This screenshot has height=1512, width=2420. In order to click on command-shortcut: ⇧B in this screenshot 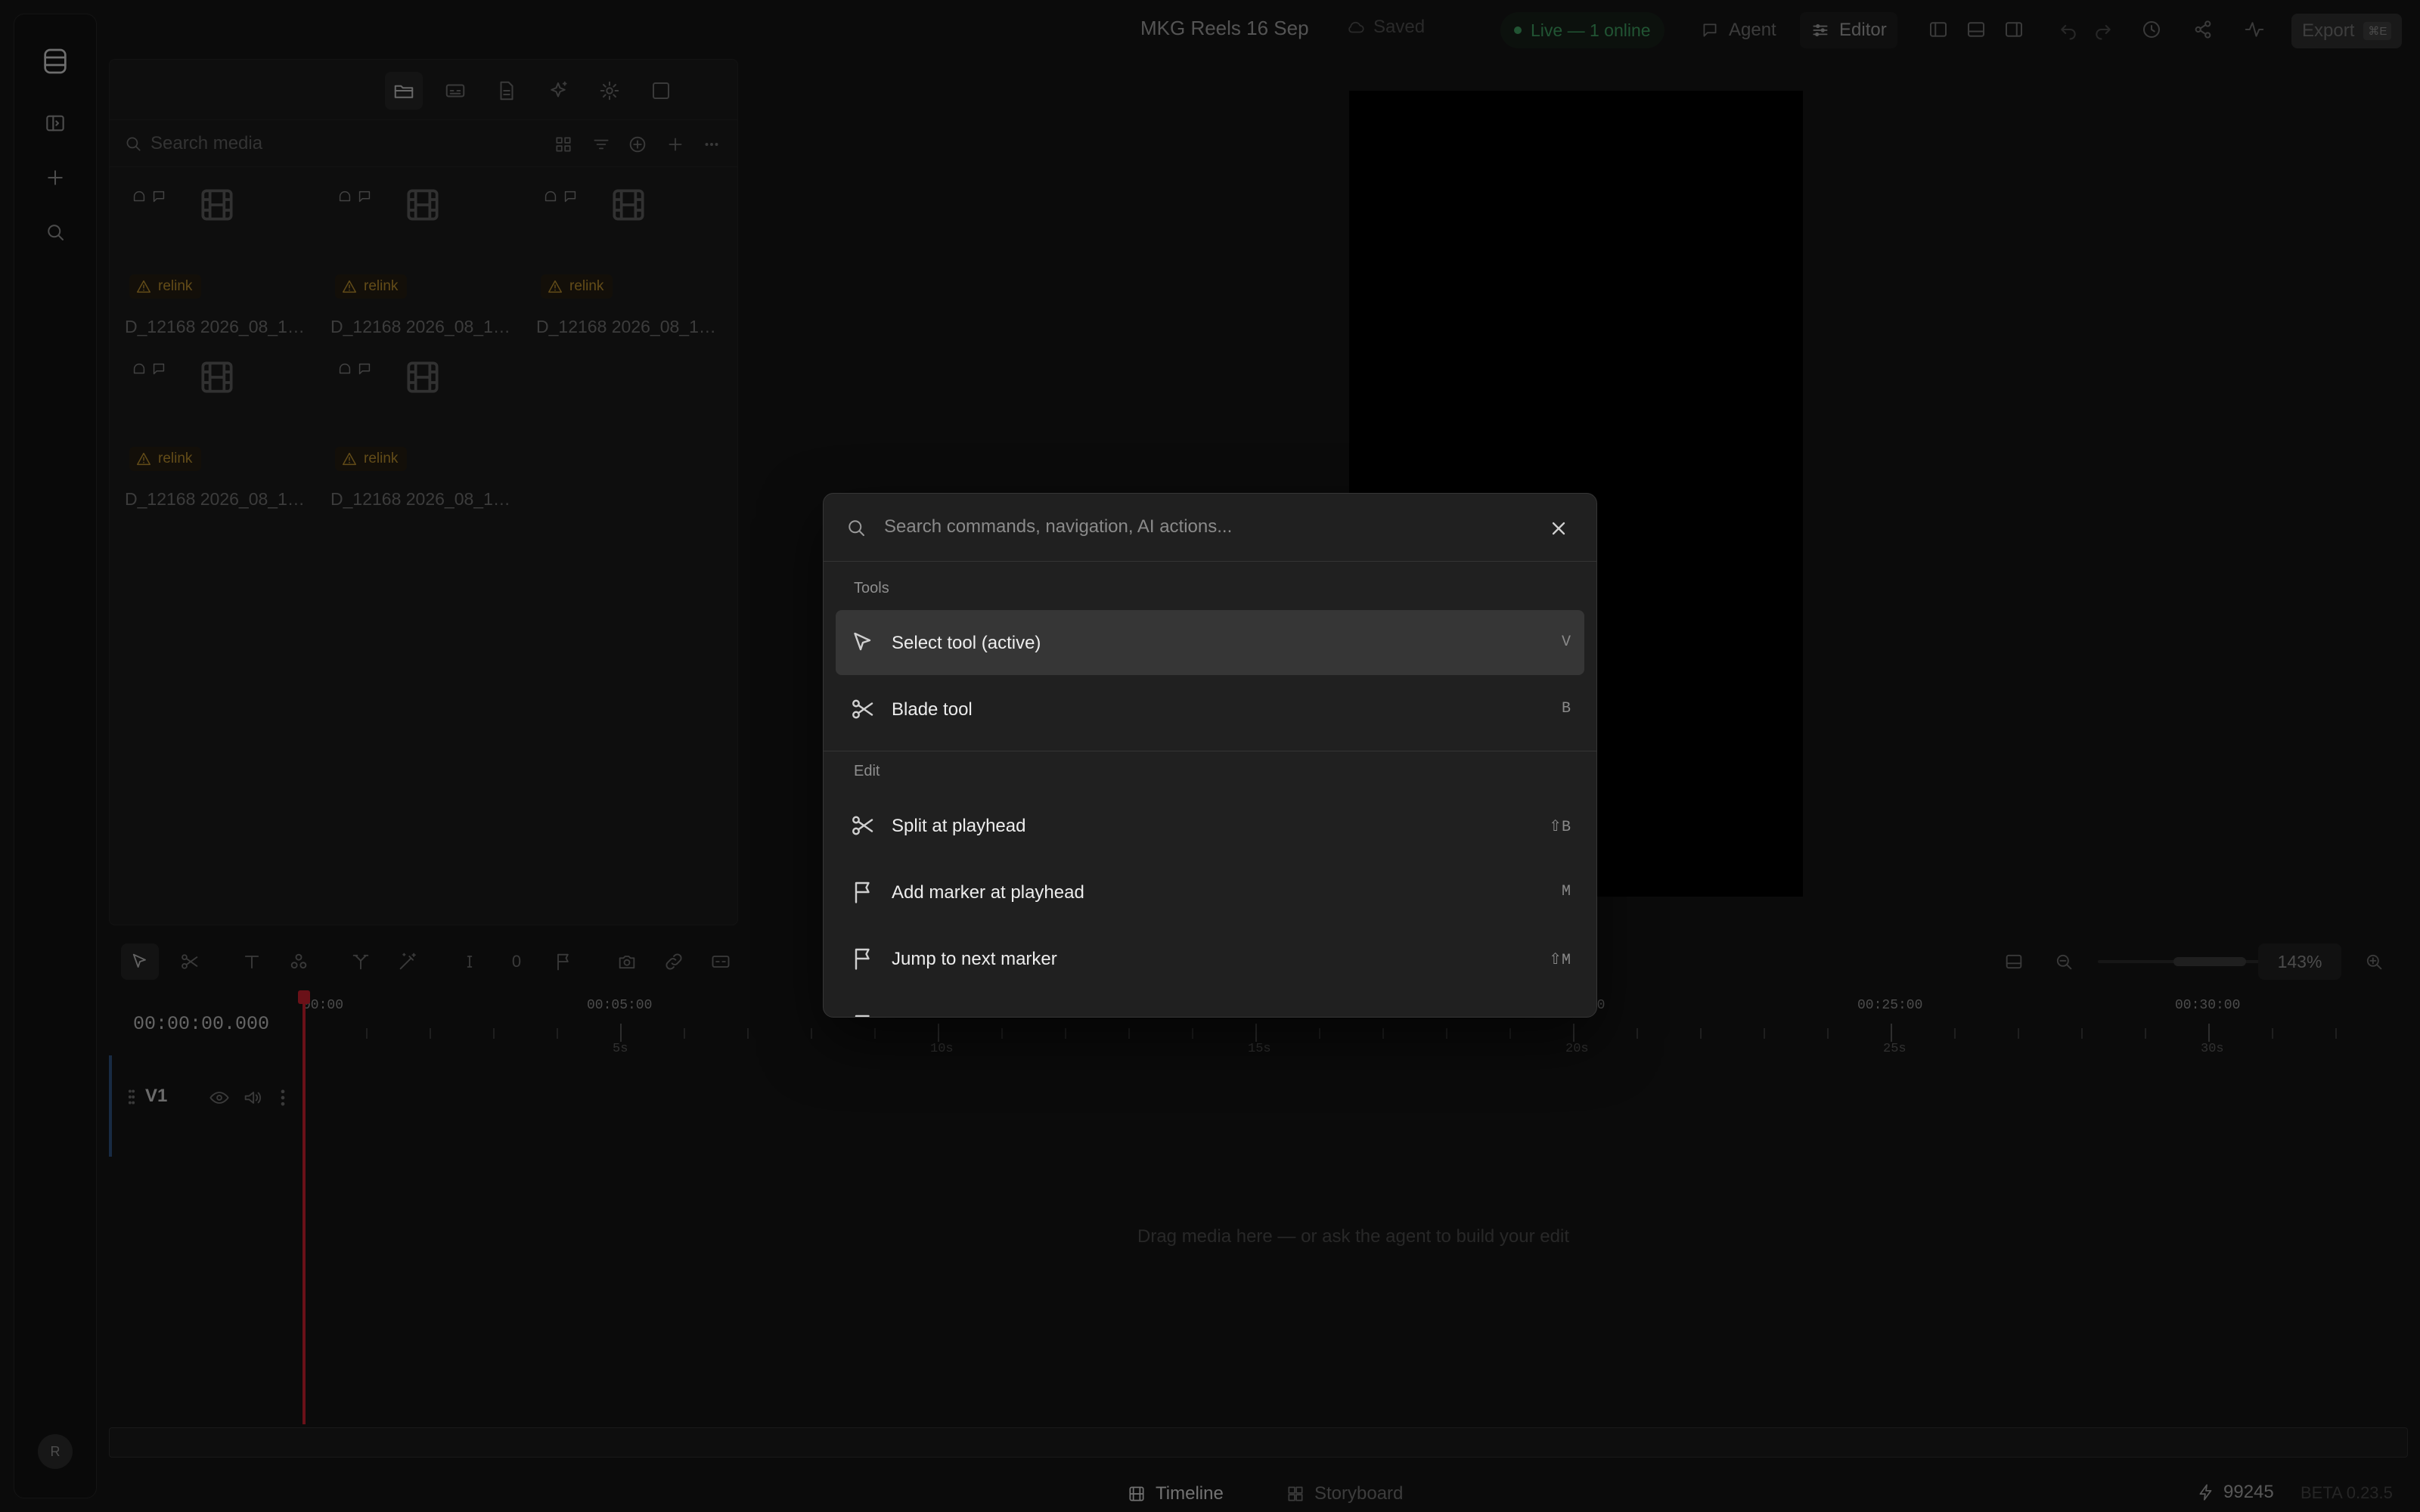, I will do `click(1560, 827)`.